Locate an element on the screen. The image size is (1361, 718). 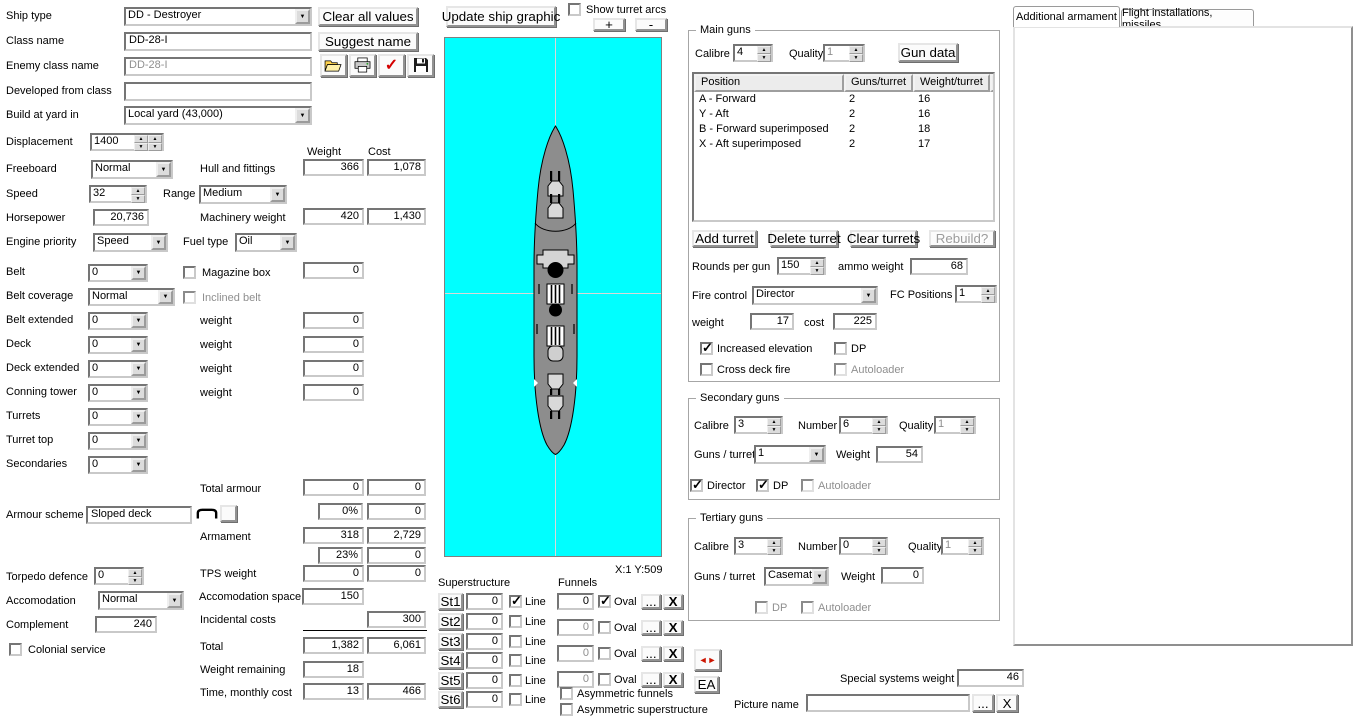
secondaries-select: 0 is located at coordinates (118, 465).